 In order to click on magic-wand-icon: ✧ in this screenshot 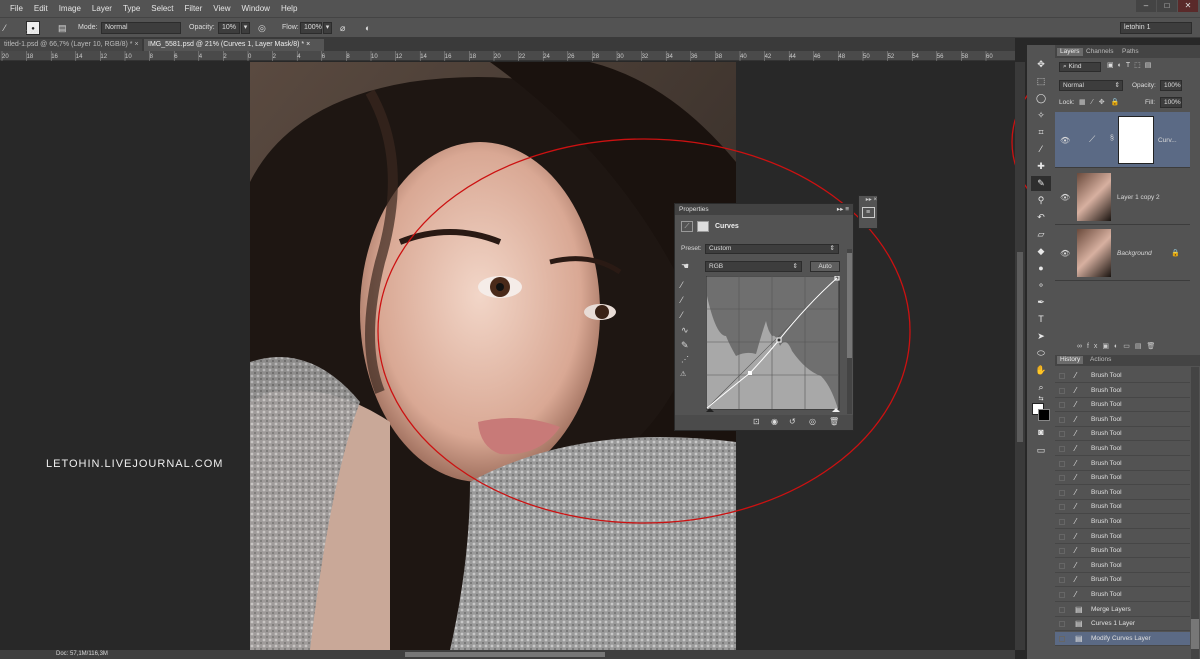, I will do `click(1041, 115)`.